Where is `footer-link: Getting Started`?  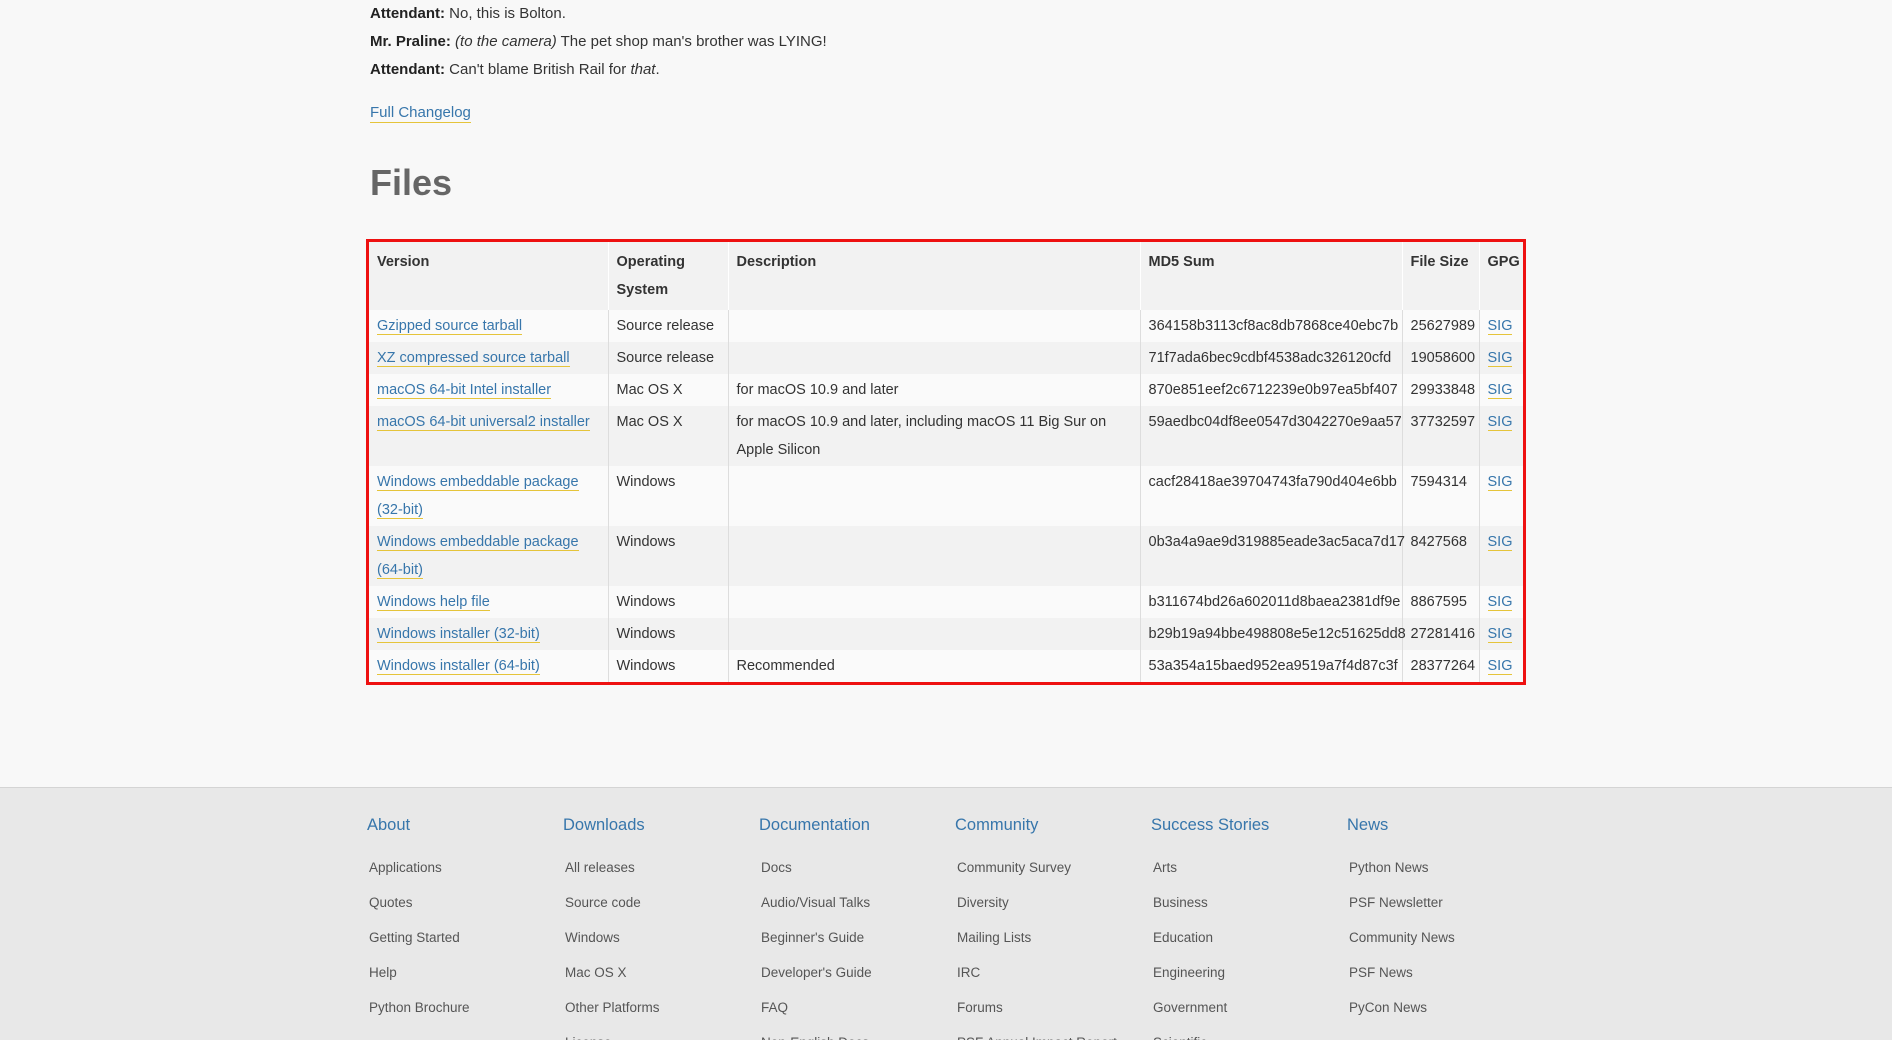 footer-link: Getting Started is located at coordinates (466, 937).